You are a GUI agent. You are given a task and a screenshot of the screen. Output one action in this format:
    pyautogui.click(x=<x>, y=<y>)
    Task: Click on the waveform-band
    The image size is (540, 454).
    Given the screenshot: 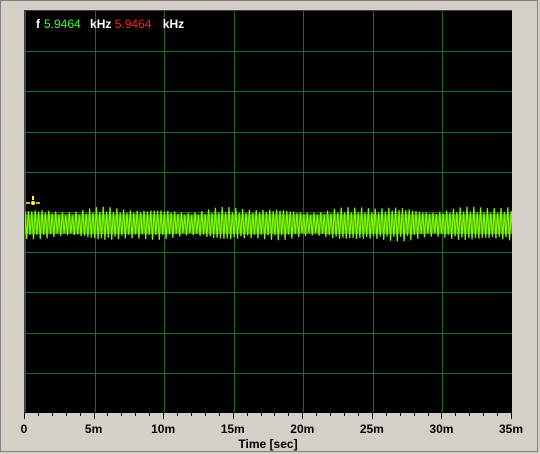 What is the action you would take?
    pyautogui.click(x=268, y=224)
    